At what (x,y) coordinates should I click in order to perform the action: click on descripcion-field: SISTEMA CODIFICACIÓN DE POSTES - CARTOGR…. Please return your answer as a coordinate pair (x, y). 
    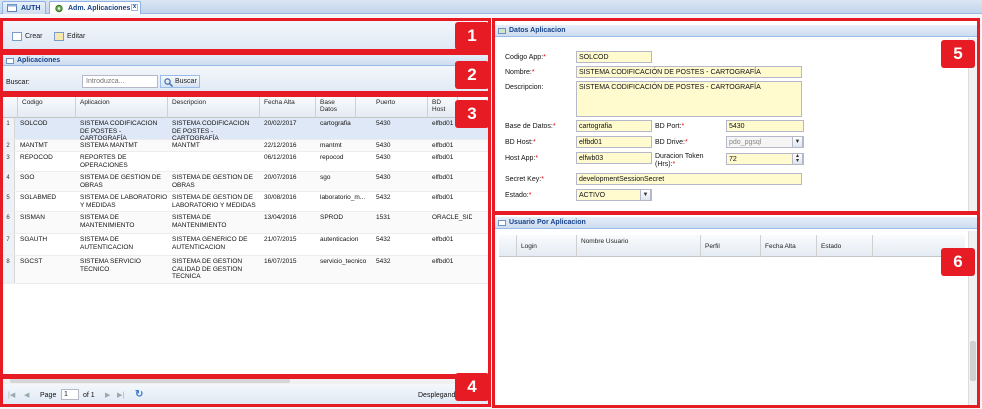
    Looking at the image, I should click on (689, 99).